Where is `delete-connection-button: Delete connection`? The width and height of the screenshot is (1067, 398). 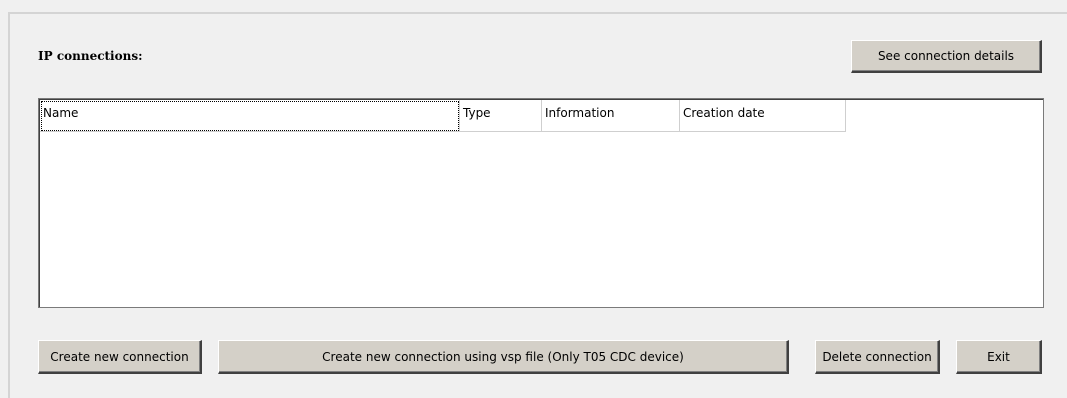 delete-connection-button: Delete connection is located at coordinates (877, 357).